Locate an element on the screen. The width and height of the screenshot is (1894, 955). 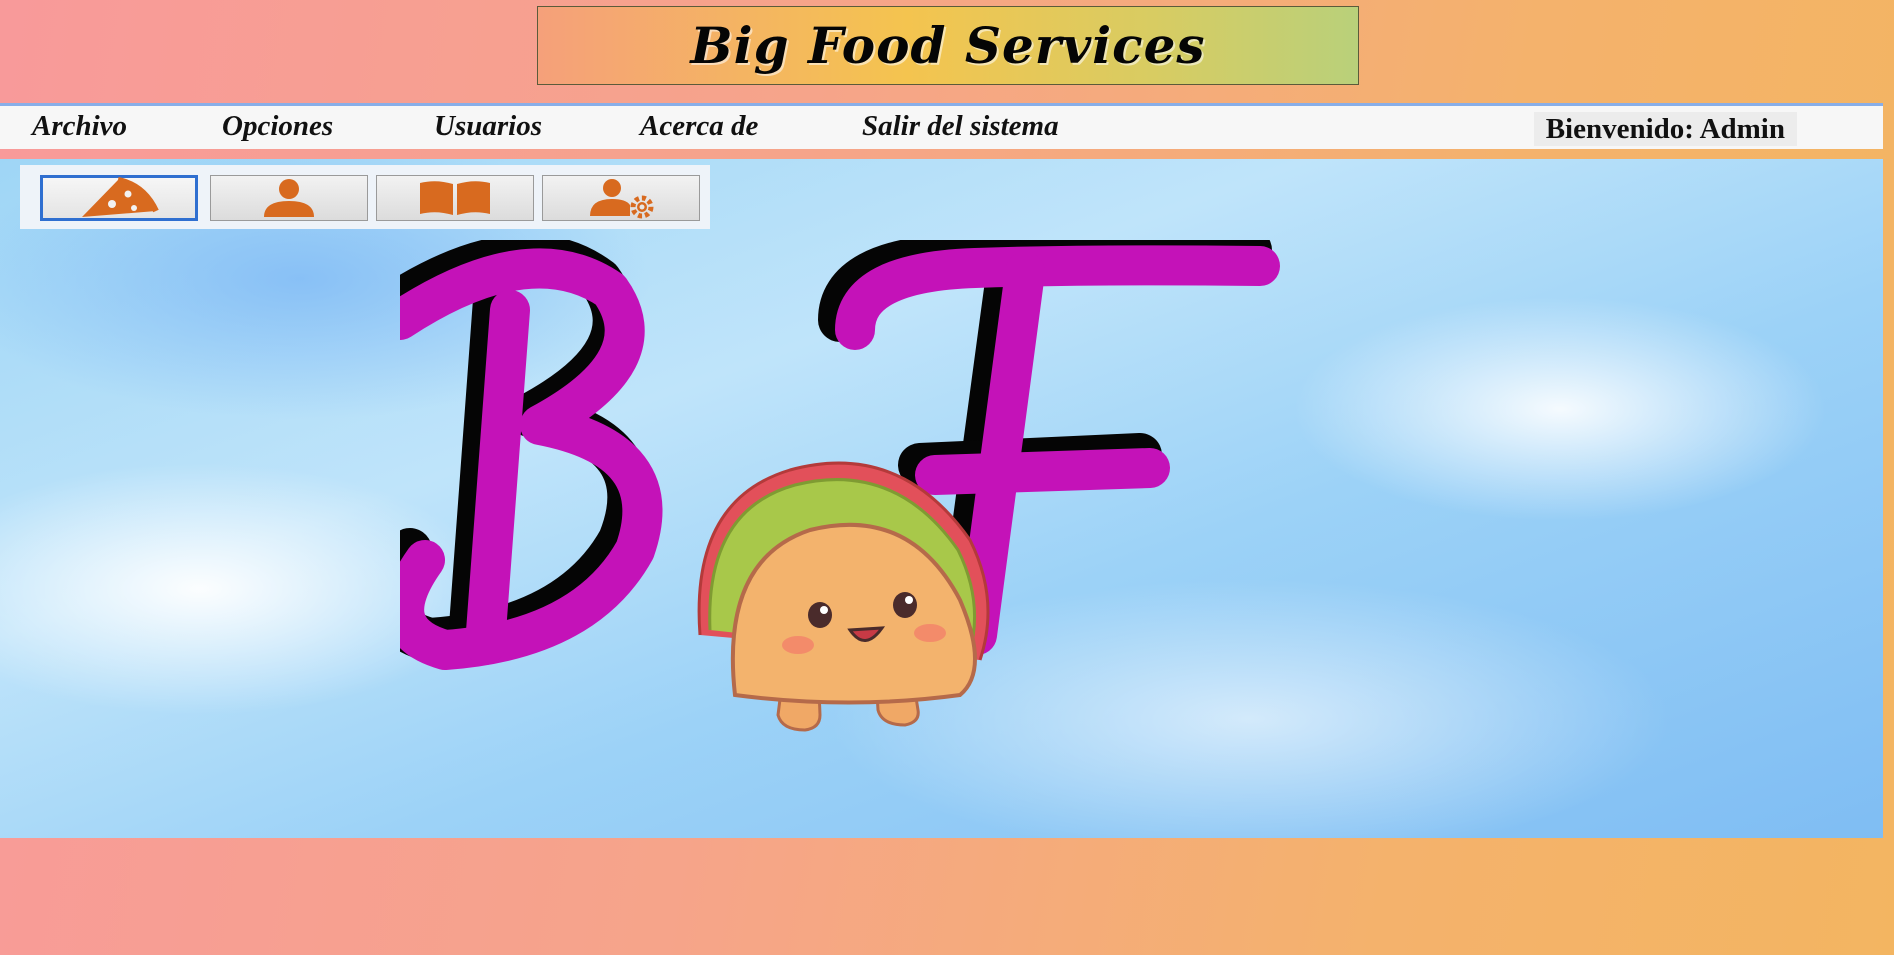
user-icon is located at coordinates (289, 198).